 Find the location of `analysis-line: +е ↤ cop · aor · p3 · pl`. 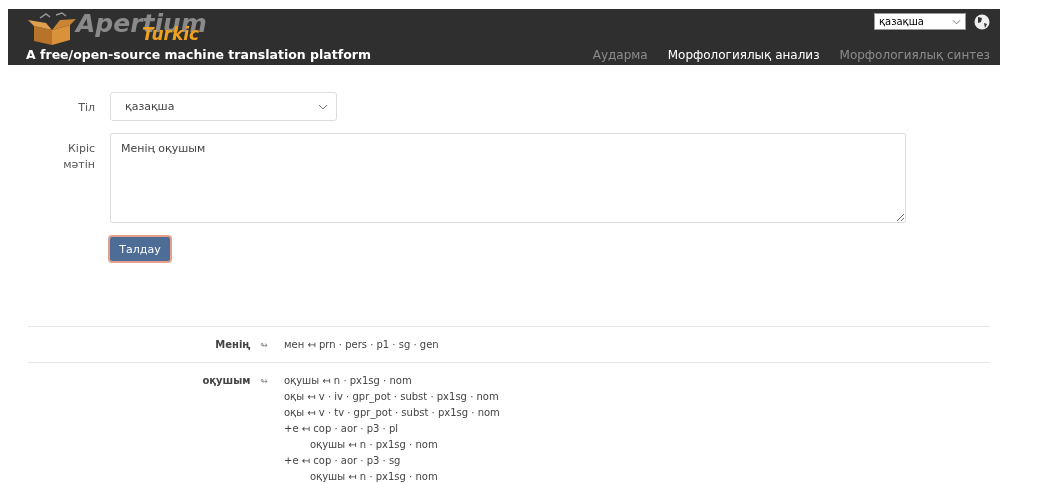

analysis-line: +е ↤ cop · aor · p3 · pl is located at coordinates (341, 429).